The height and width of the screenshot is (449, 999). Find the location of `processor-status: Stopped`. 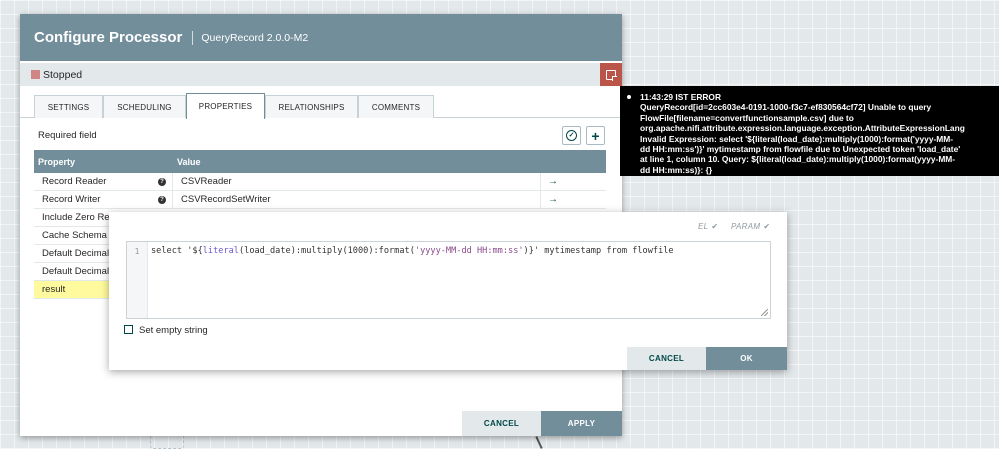

processor-status: Stopped is located at coordinates (63, 74).